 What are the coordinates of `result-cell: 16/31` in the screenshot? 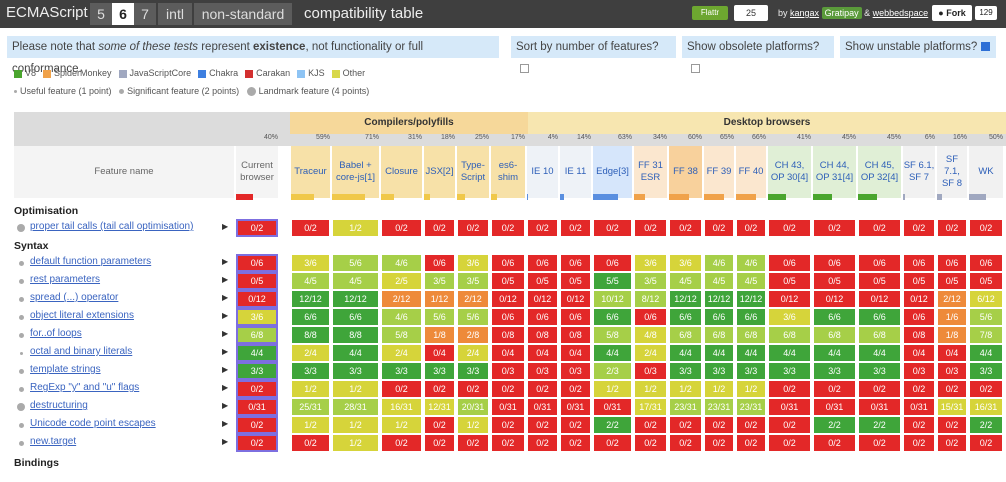 It's located at (401, 407).